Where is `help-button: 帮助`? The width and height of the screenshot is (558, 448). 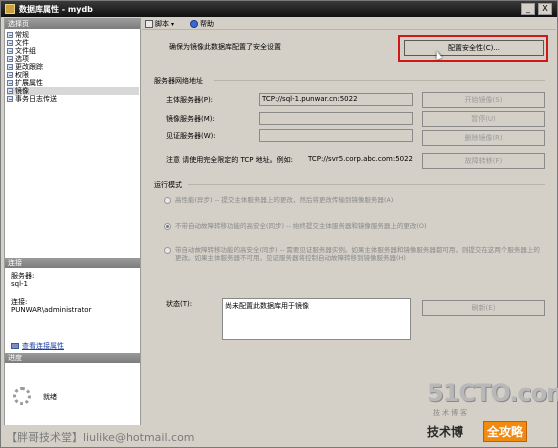
help-button: 帮助 is located at coordinates (202, 24).